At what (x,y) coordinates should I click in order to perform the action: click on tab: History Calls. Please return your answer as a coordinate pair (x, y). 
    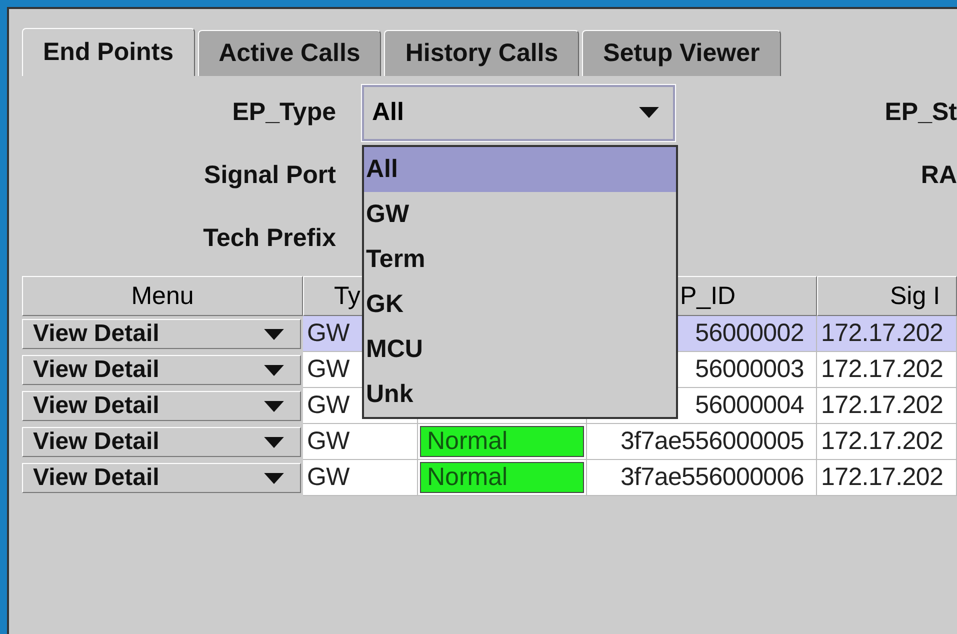
    Looking at the image, I should click on (482, 53).